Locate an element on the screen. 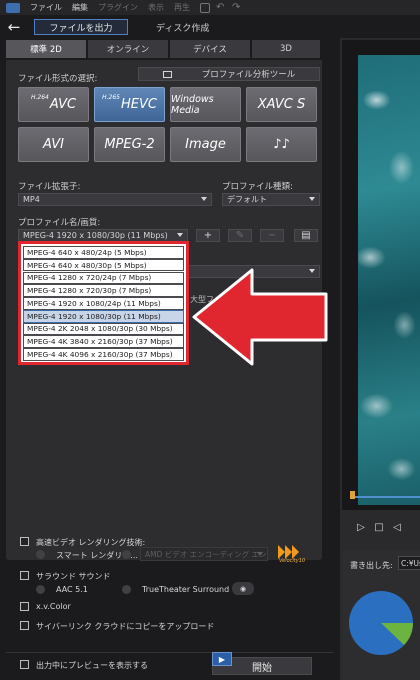  output-destination-section: 書き出し先: C:¥Us is located at coordinates (381, 615).